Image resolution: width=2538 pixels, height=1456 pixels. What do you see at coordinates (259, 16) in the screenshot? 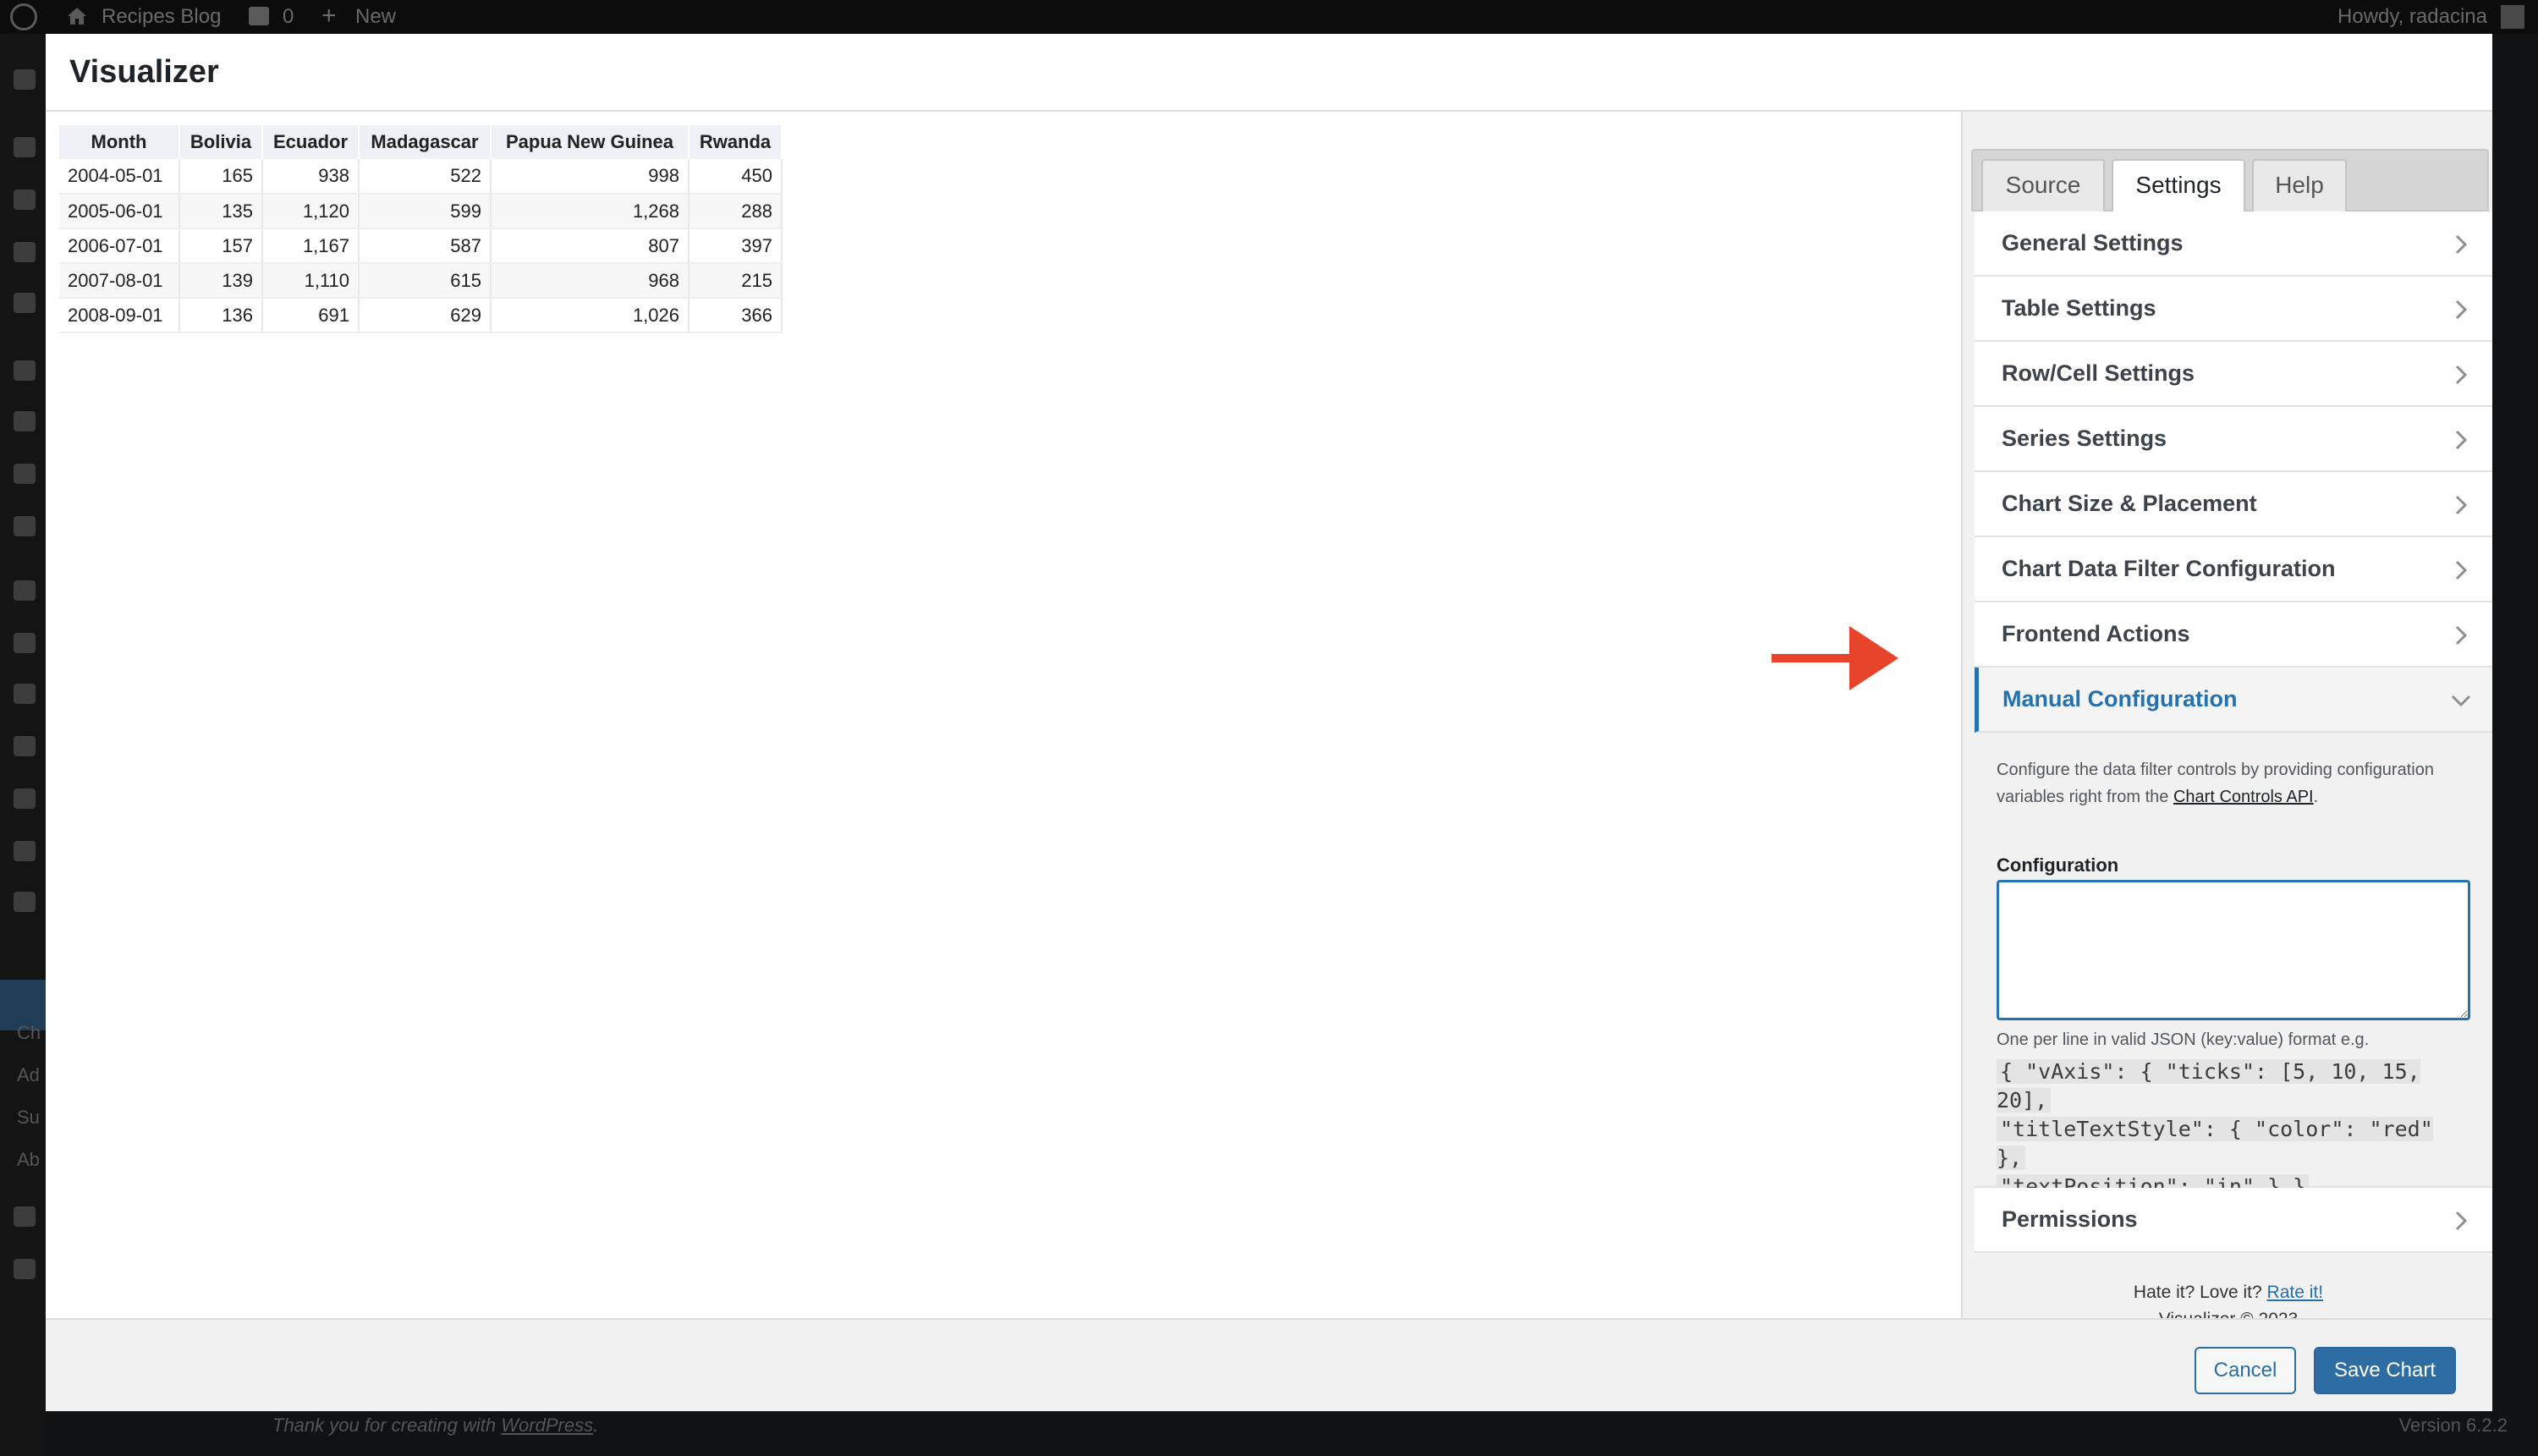
I see `comment-icon` at bounding box center [259, 16].